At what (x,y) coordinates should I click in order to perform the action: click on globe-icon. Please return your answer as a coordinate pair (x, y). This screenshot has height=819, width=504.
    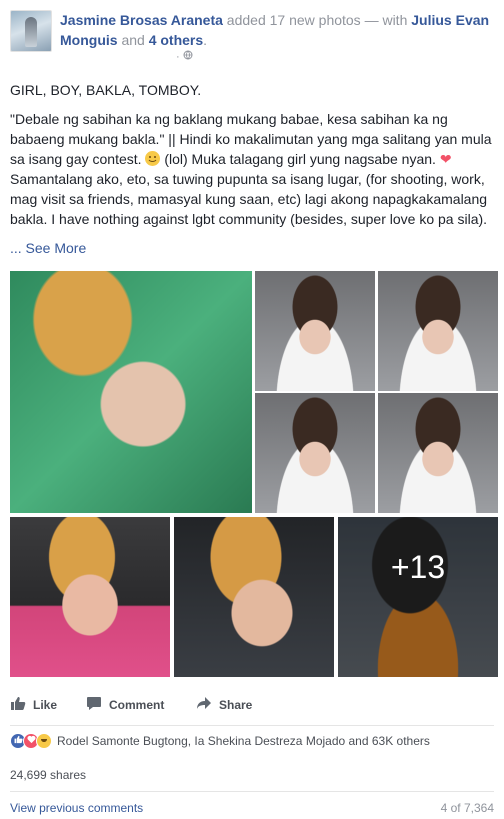
    Looking at the image, I should click on (188, 56).